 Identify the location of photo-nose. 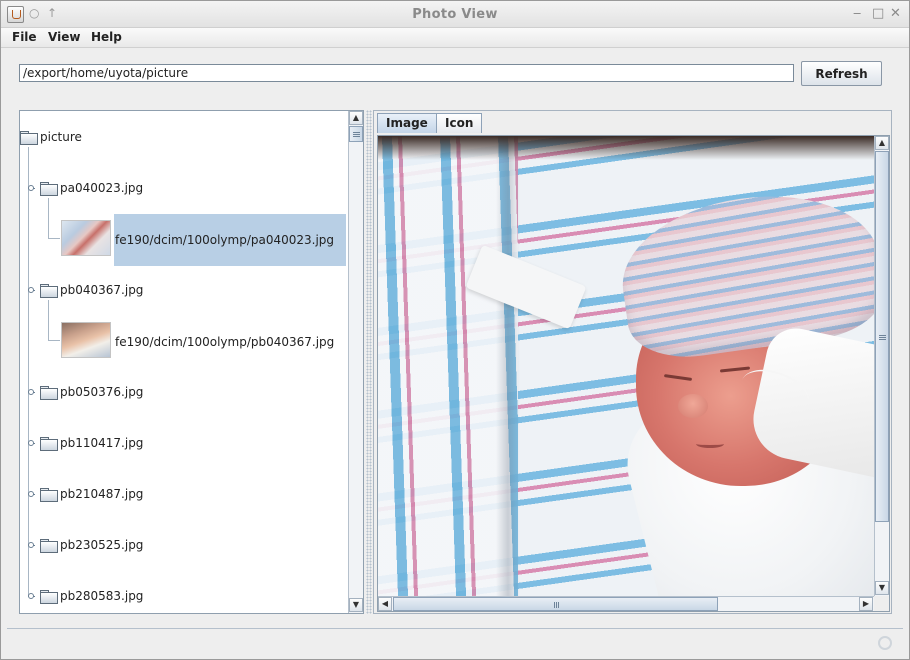
(693, 406).